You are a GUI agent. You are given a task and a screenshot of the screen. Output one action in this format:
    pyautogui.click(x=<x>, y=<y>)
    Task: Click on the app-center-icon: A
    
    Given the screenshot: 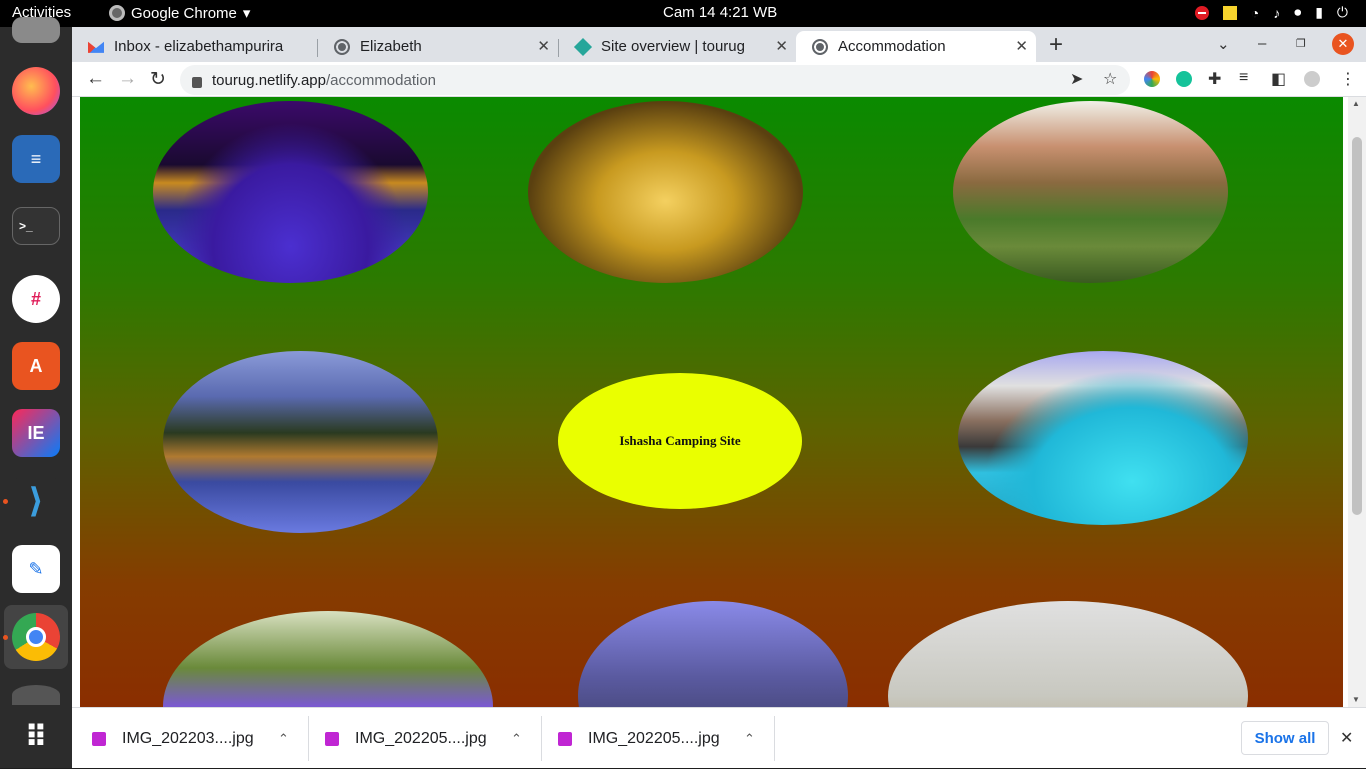 What is the action you would take?
    pyautogui.click(x=36, y=366)
    